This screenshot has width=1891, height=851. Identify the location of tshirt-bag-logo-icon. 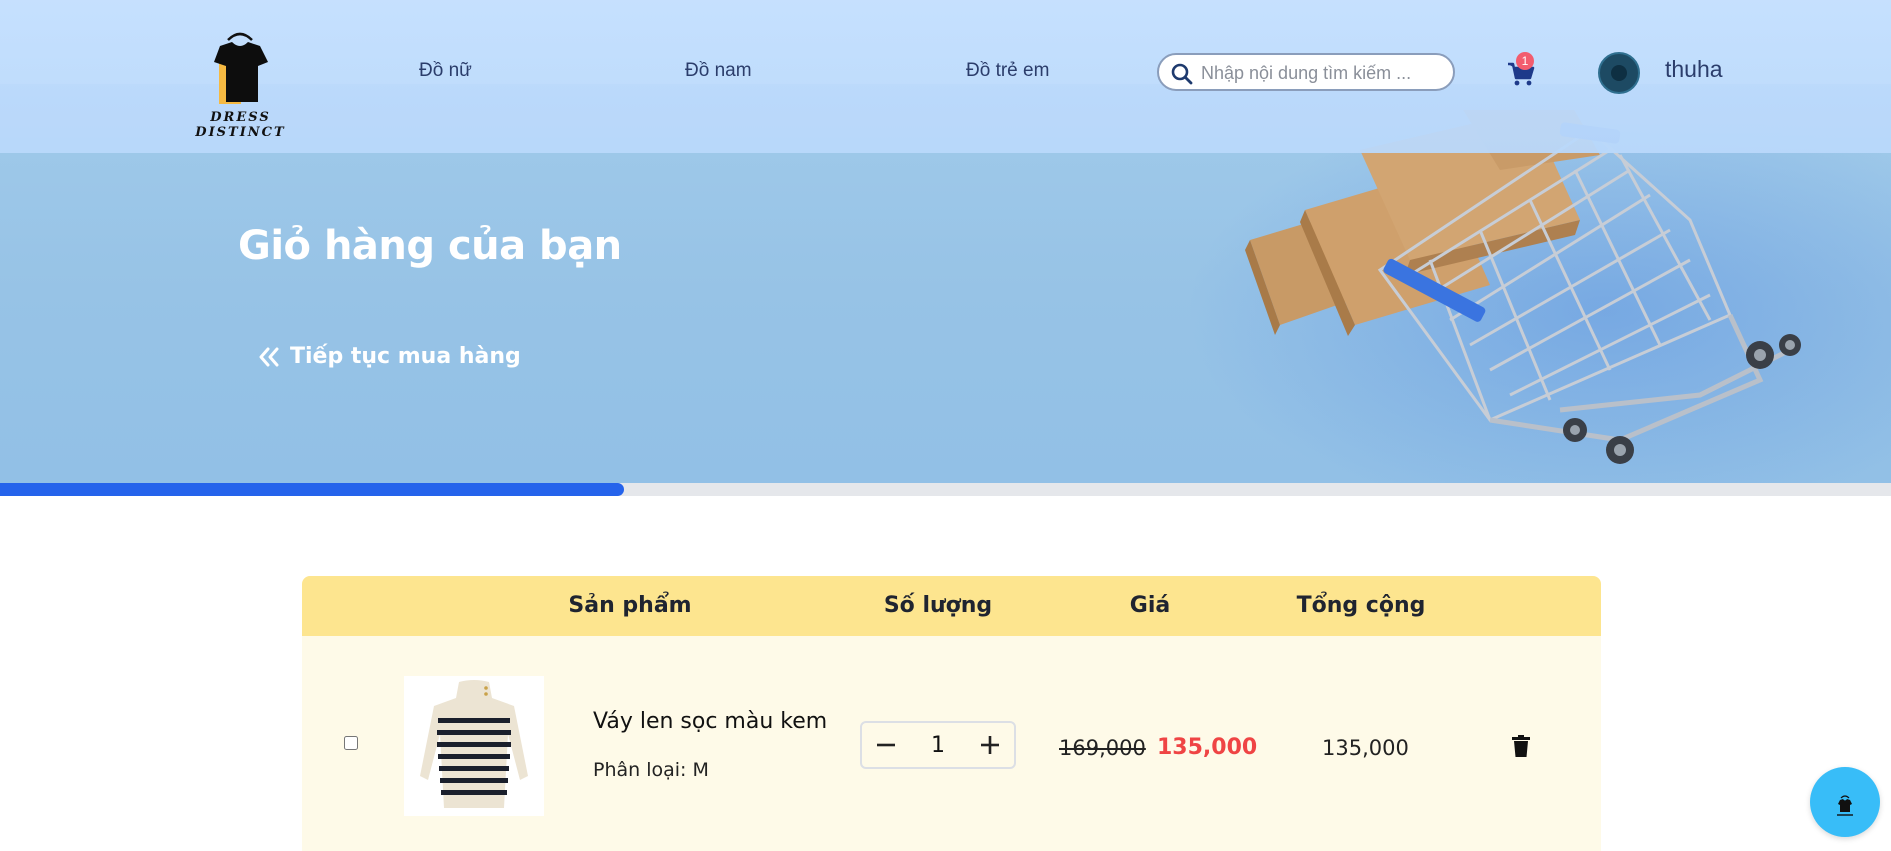
(241, 68).